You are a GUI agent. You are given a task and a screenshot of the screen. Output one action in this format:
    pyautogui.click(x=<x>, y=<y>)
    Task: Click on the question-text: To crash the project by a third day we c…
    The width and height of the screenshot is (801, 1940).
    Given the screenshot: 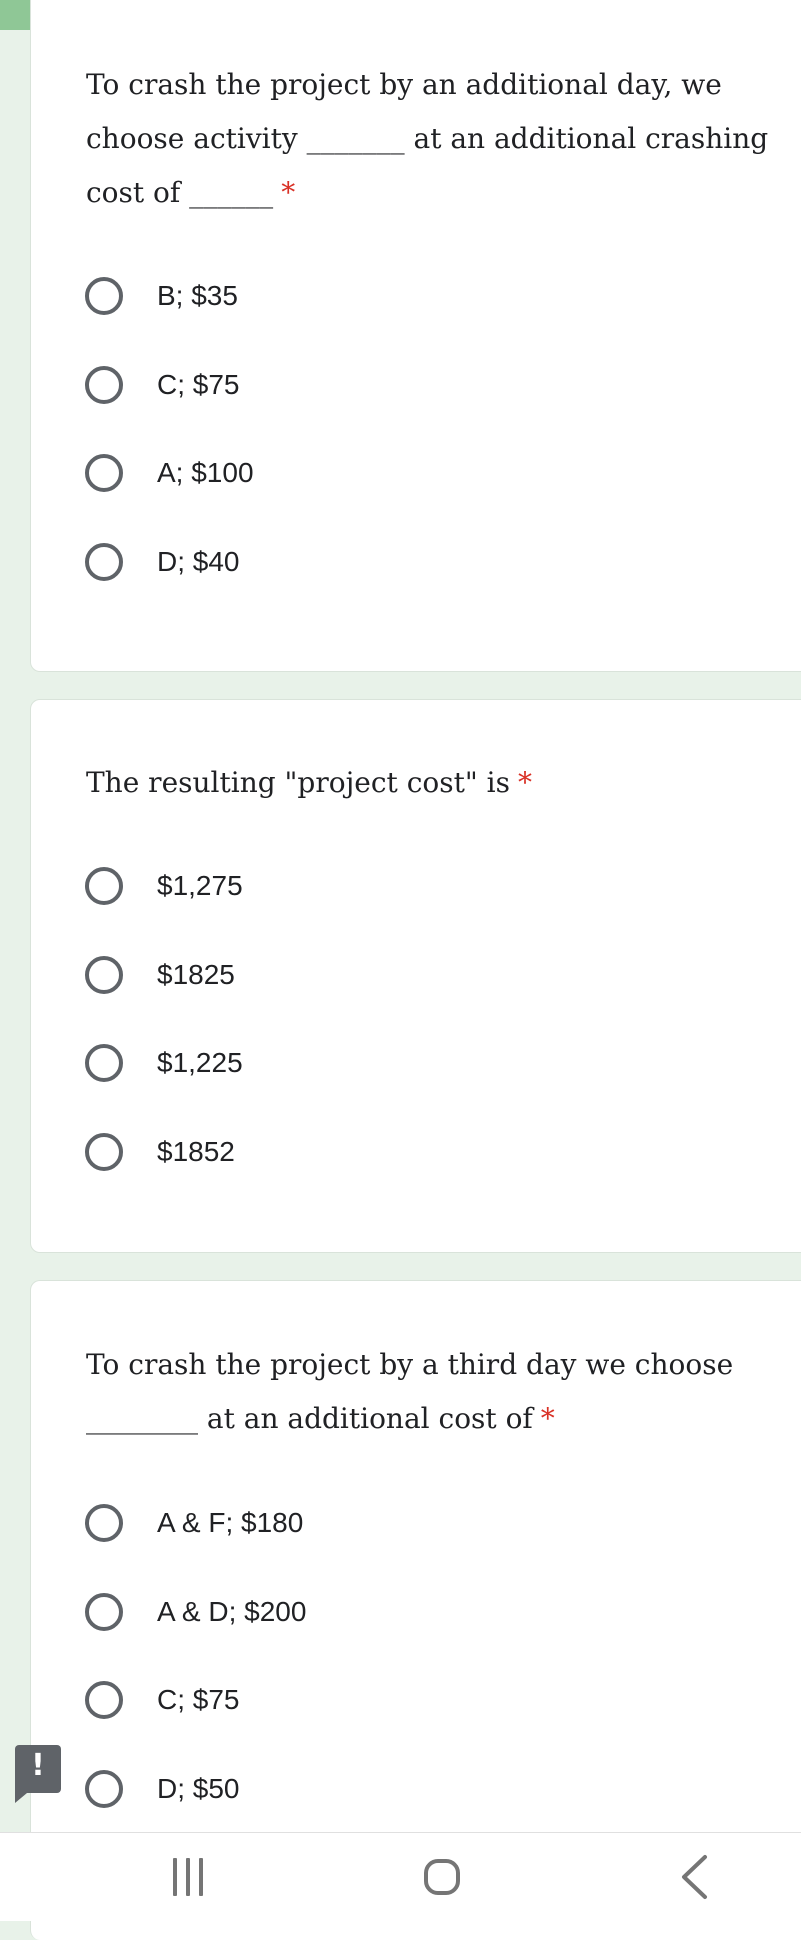 What is the action you would take?
    pyautogui.click(x=410, y=1391)
    